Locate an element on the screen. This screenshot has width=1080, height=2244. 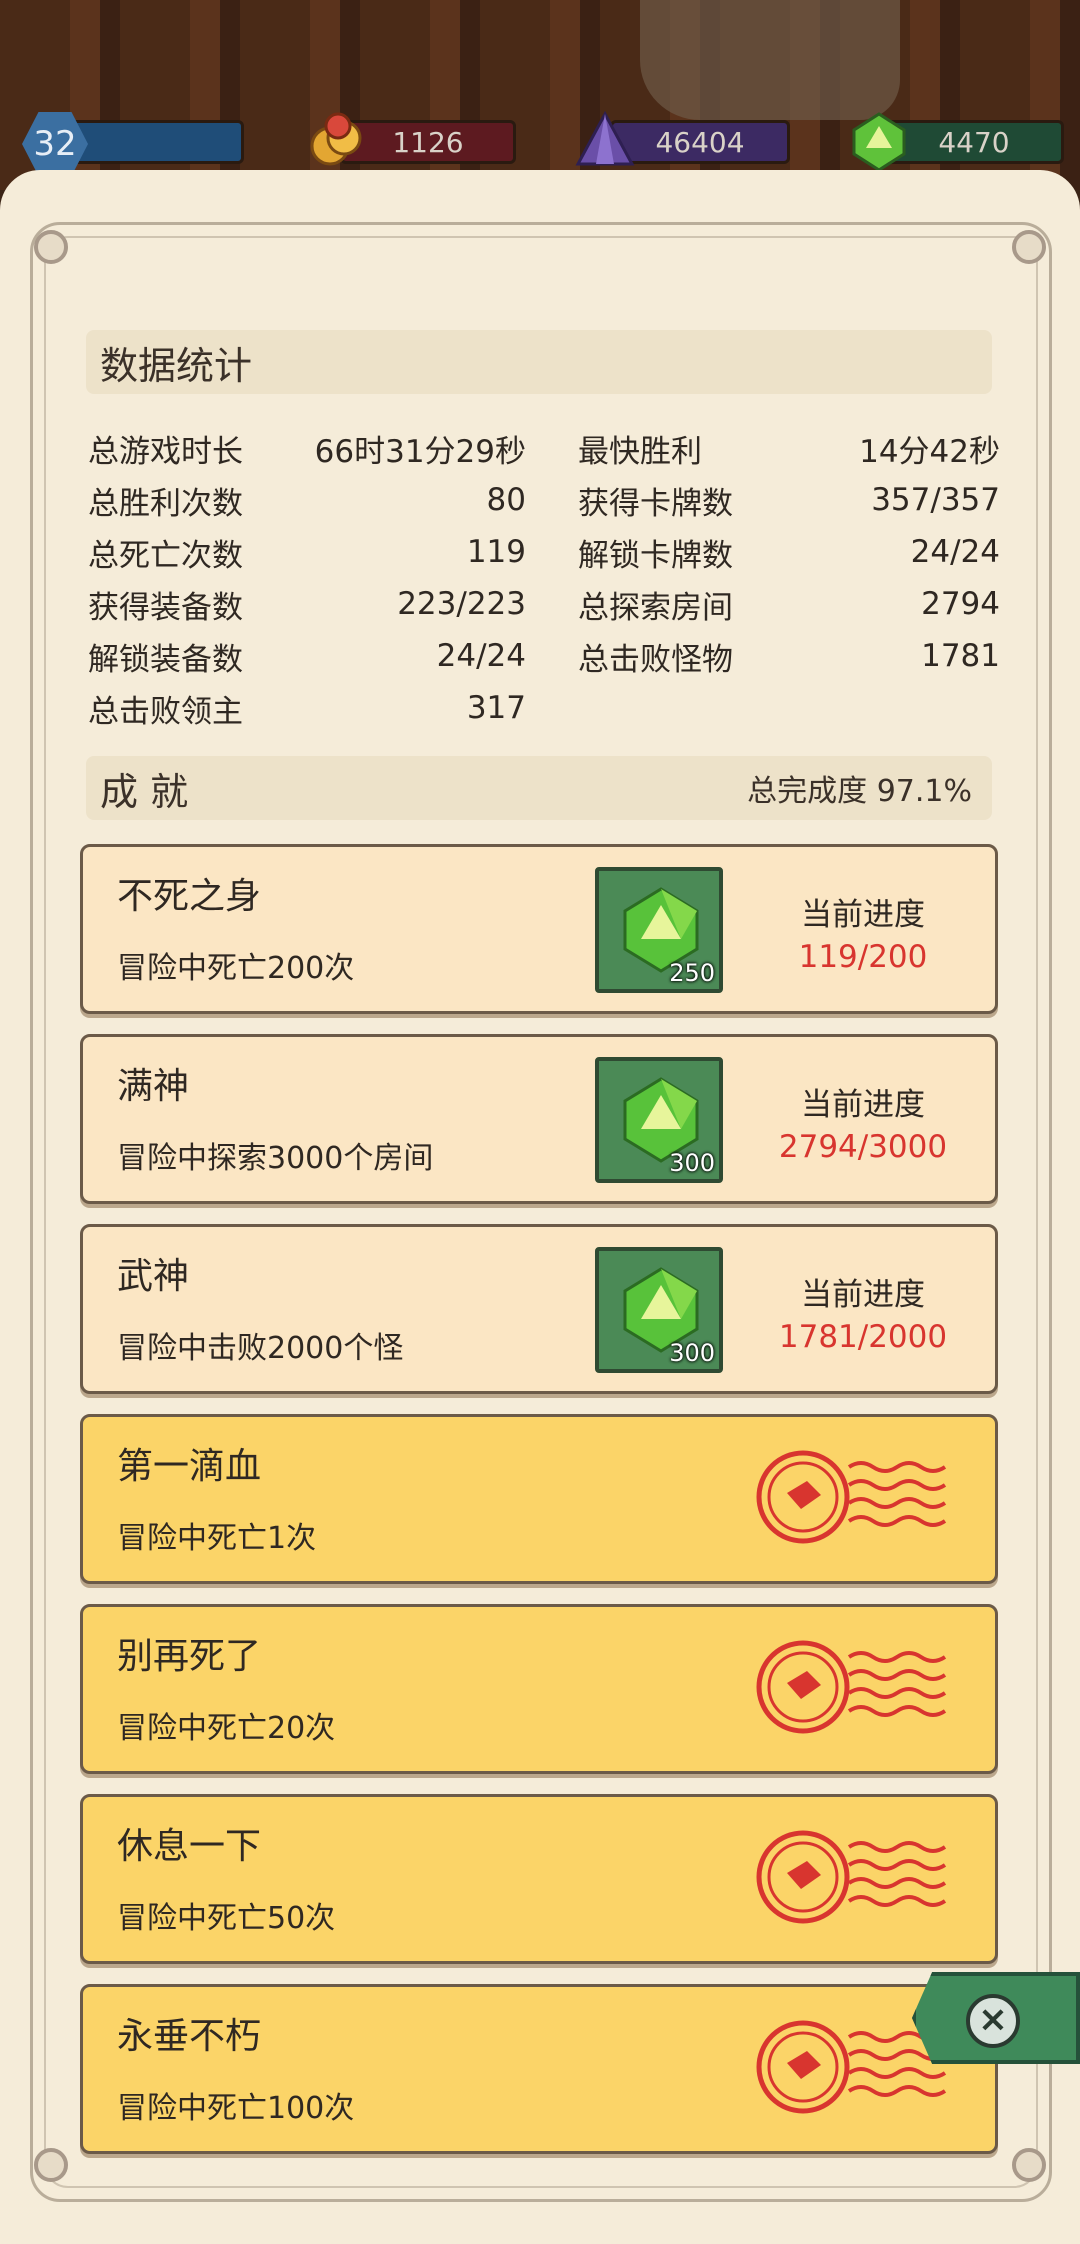
stat-row: 总击败怪物 1781 is located at coordinates (789, 656).